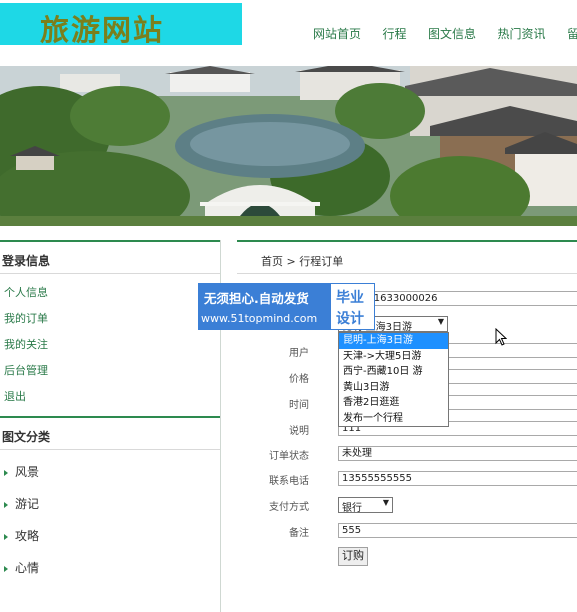 Image resolution: width=577 pixels, height=612 pixels. I want to click on trip-option: 西宁-西藏10日 游, so click(393, 372).